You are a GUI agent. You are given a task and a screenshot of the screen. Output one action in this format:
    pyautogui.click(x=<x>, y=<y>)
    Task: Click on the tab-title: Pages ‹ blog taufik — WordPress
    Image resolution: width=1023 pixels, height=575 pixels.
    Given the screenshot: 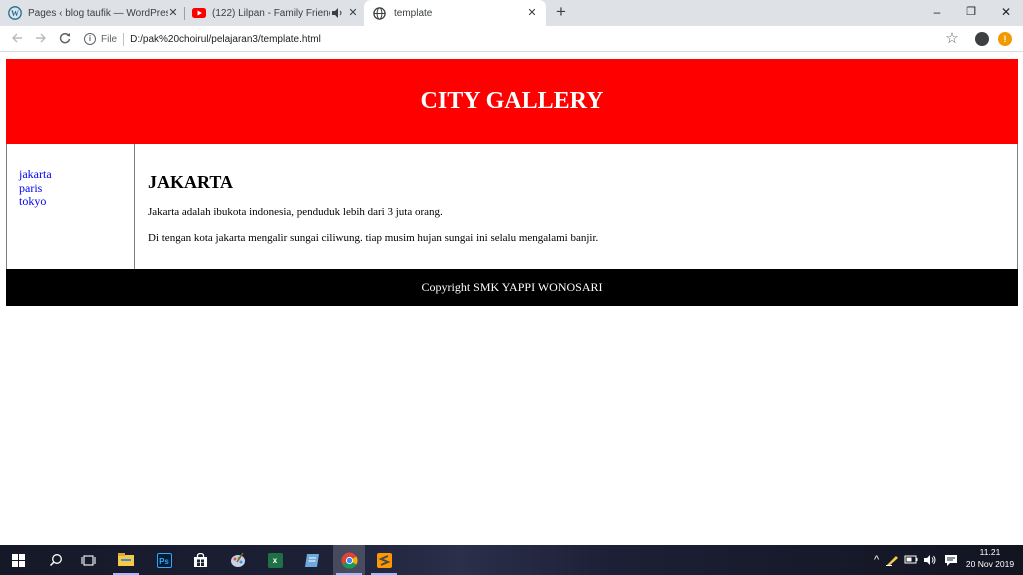 What is the action you would take?
    pyautogui.click(x=98, y=13)
    